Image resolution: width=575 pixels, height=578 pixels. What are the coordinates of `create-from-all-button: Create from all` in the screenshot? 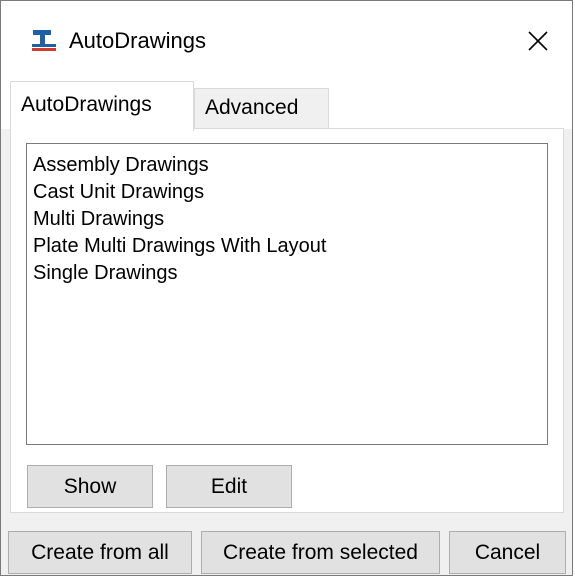 It's located at (100, 552).